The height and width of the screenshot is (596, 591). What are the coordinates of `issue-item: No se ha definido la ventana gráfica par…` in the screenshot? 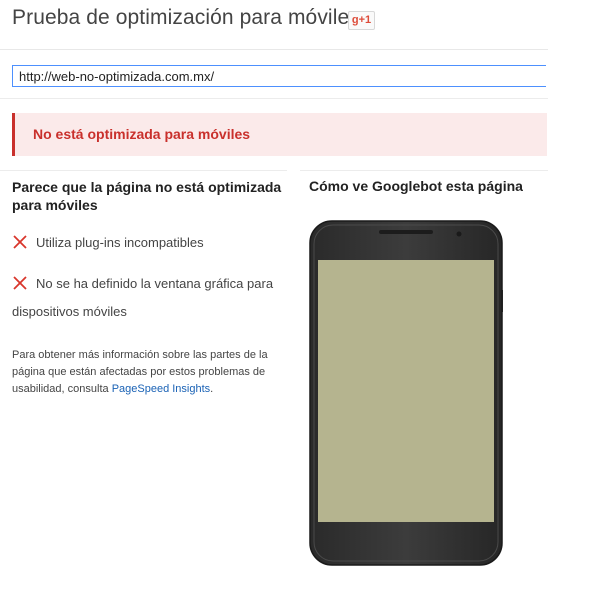 It's located at (152, 298).